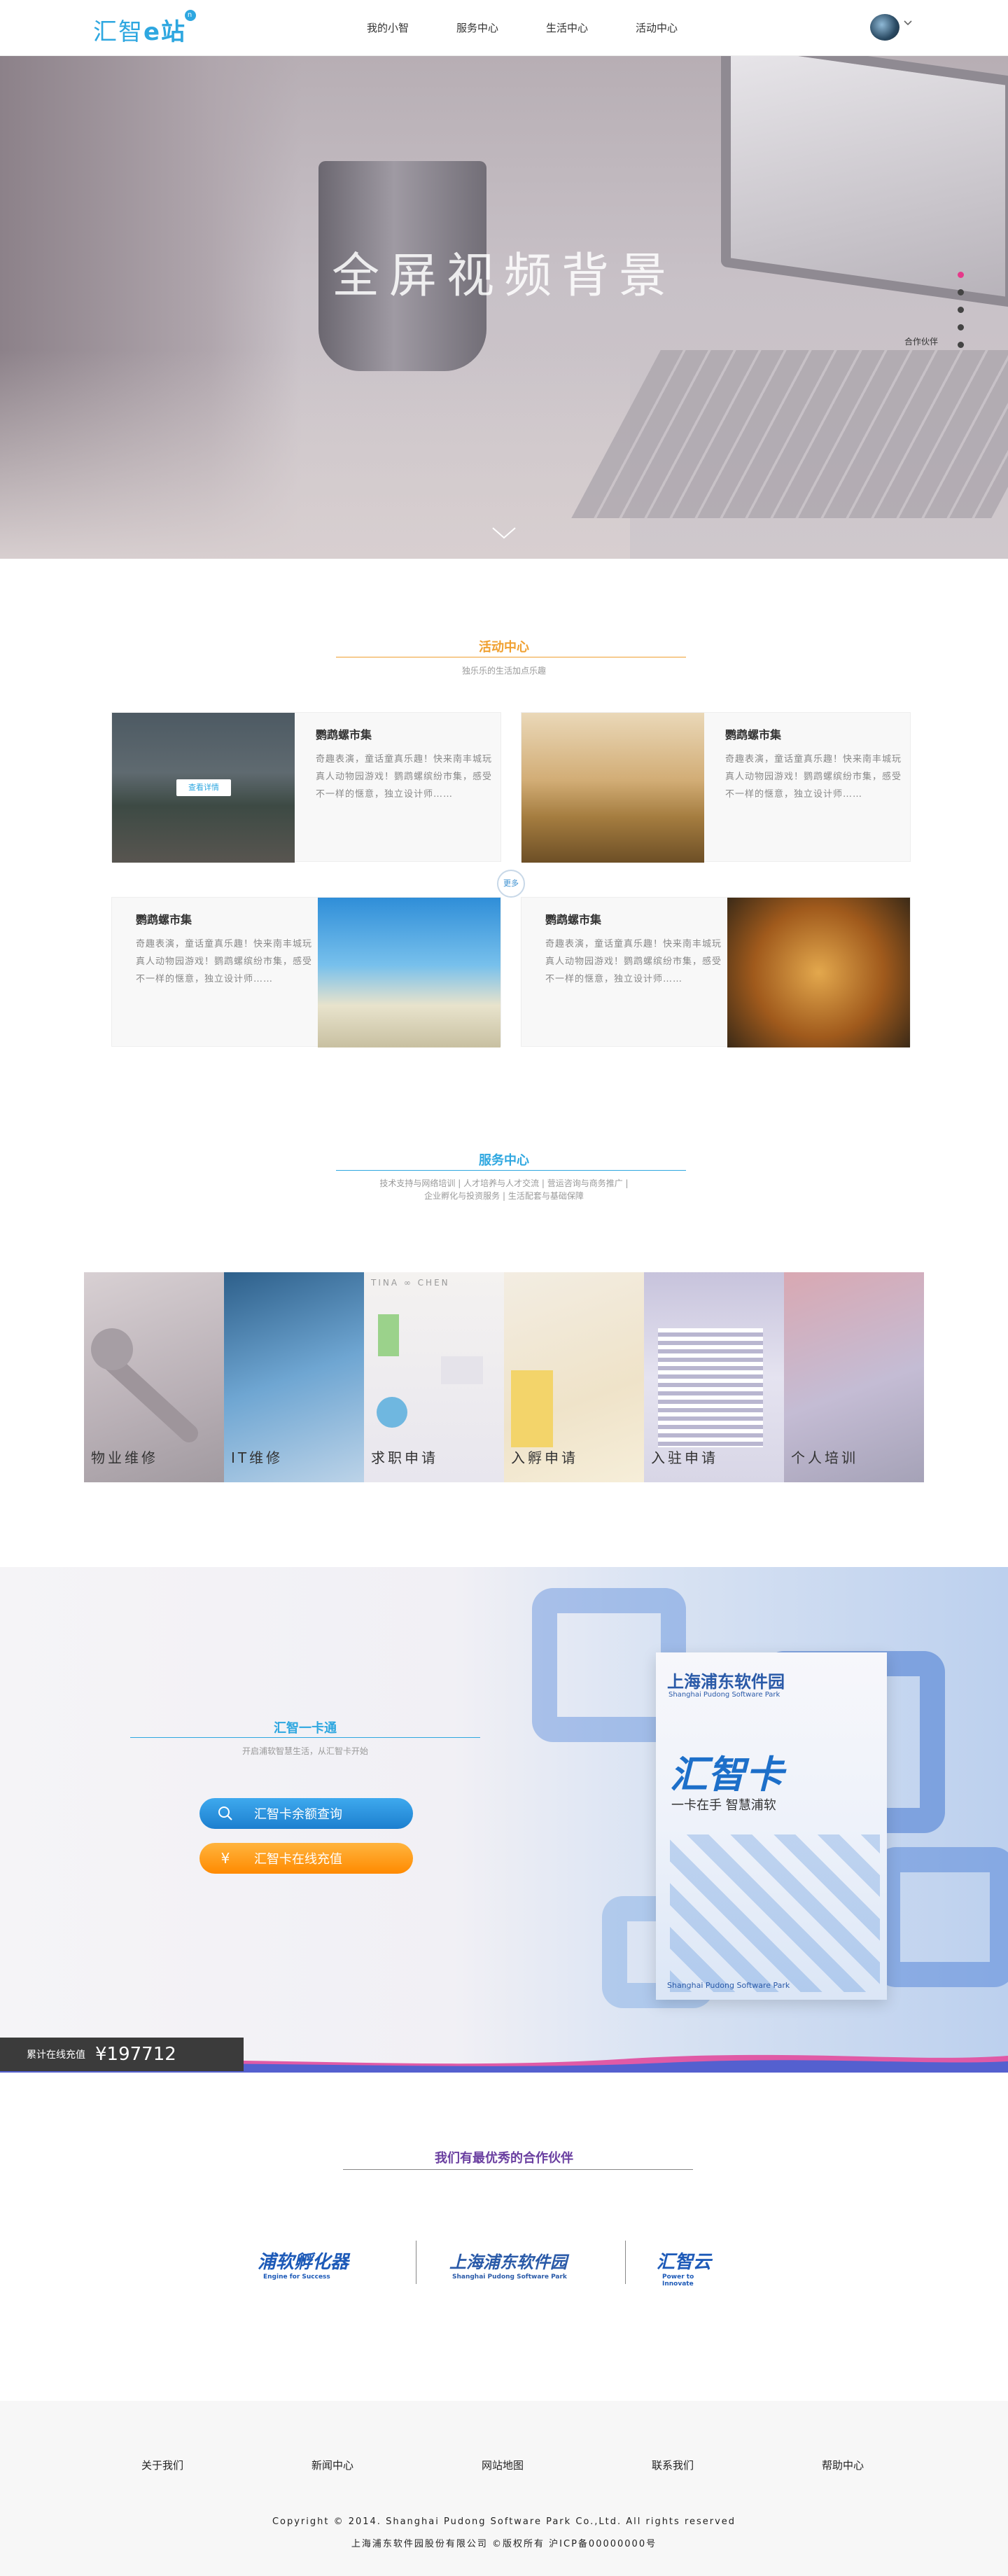 This screenshot has width=1008, height=2576. What do you see at coordinates (504, 1196) in the screenshot?
I see `service-subtitle-line2: 企业孵化与投资服务 | 生活配套与基础保障` at bounding box center [504, 1196].